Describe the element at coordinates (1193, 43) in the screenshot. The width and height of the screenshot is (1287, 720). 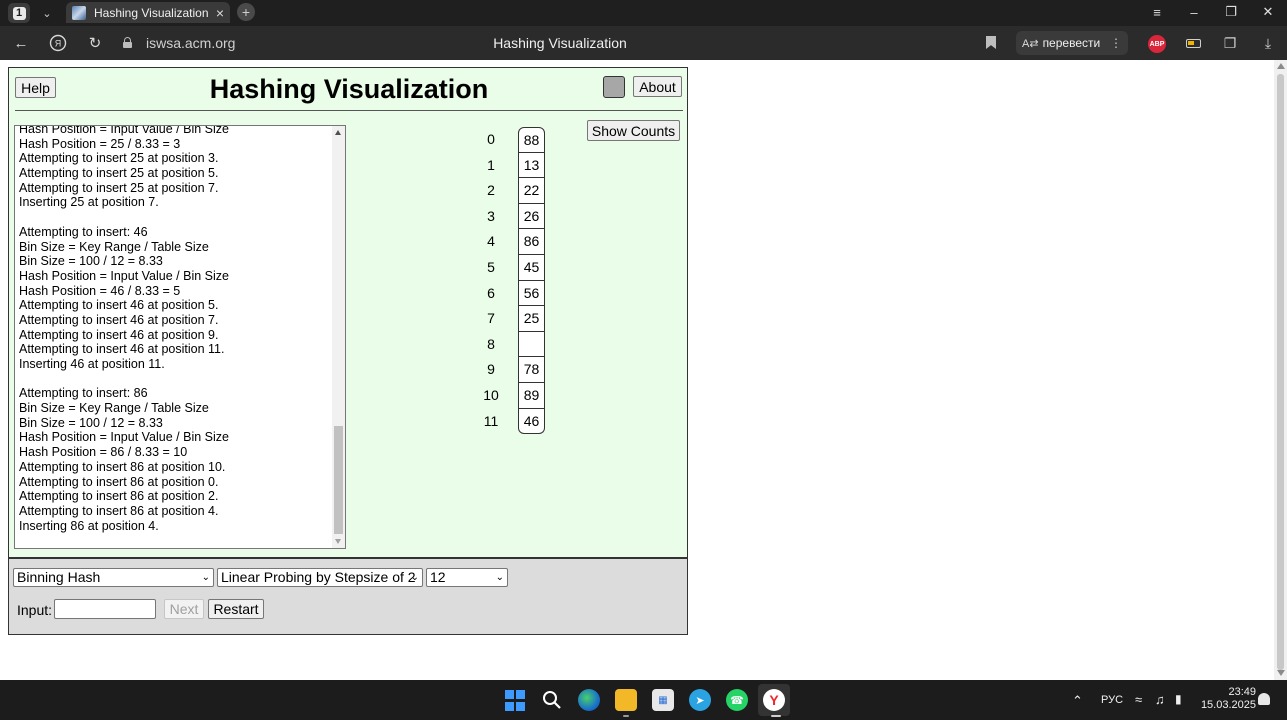
I see `battery-saver-icon` at that location.